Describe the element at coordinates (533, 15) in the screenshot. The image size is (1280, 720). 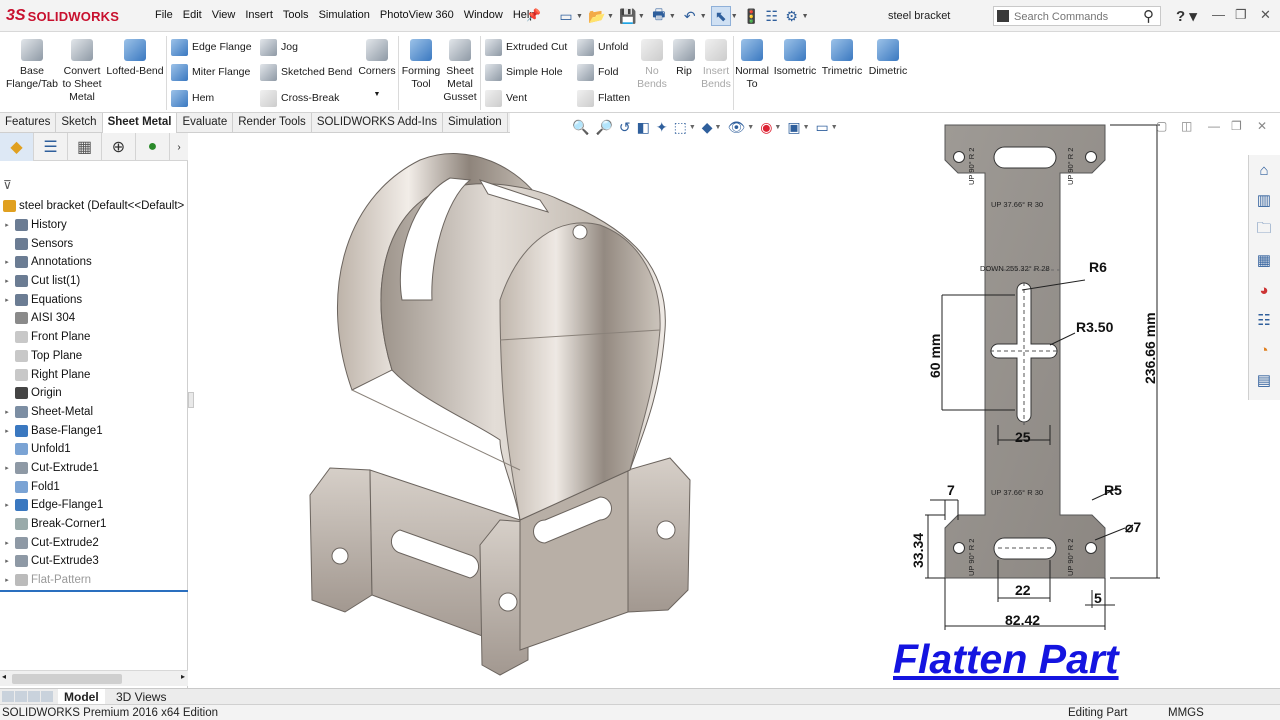
I see `pin-icon: 📌` at that location.